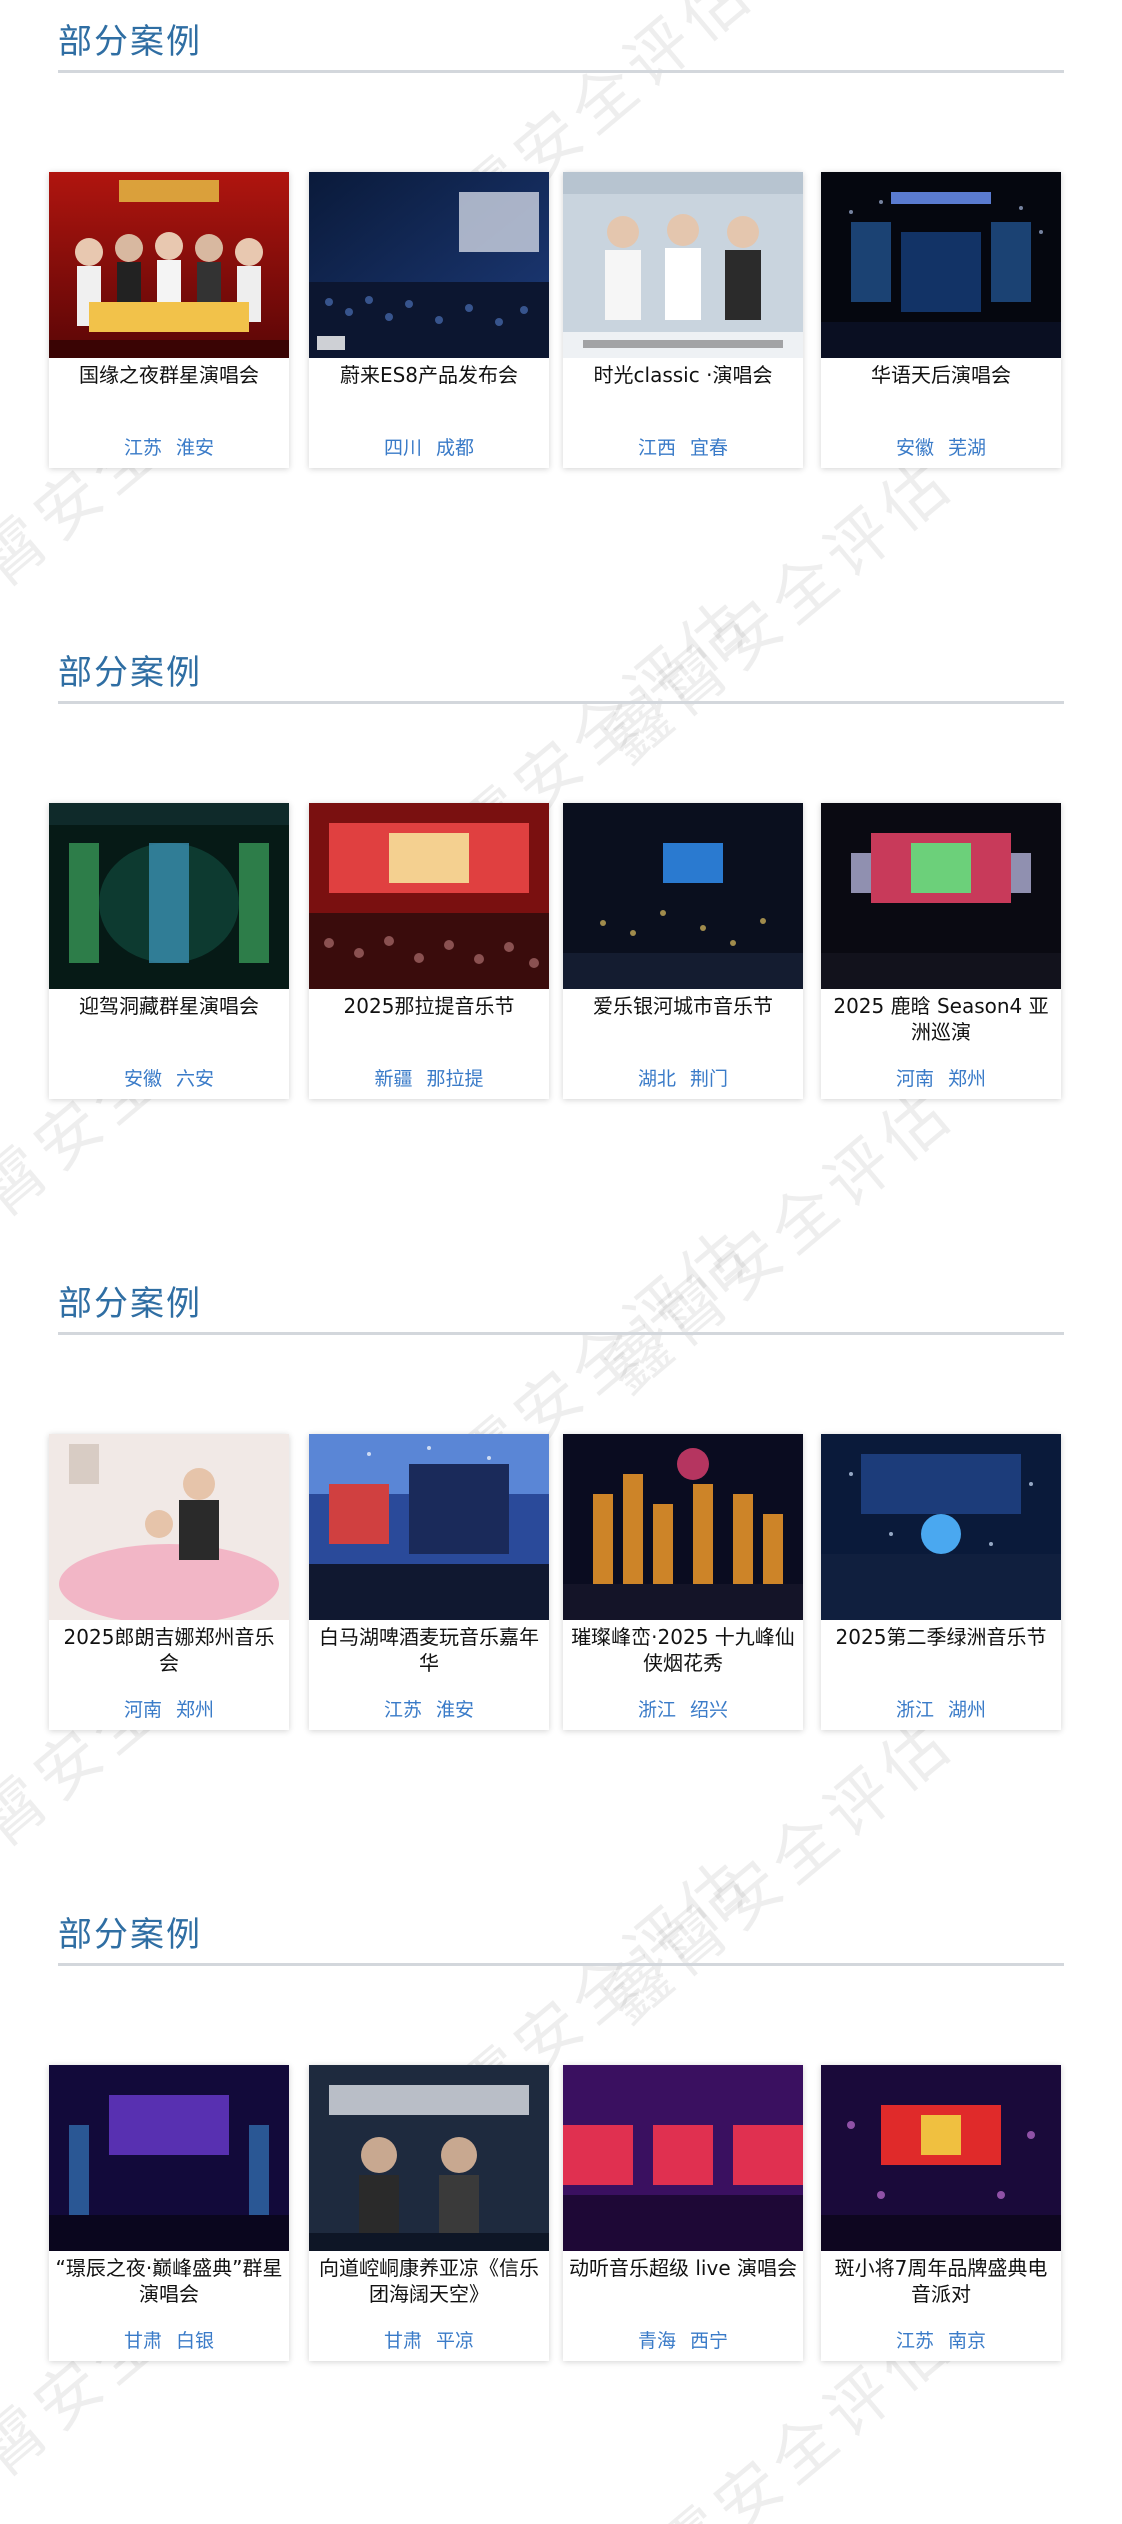 The image size is (1122, 2524). Describe the element at coordinates (402, 448) in the screenshot. I see `location-province: 四川` at that location.